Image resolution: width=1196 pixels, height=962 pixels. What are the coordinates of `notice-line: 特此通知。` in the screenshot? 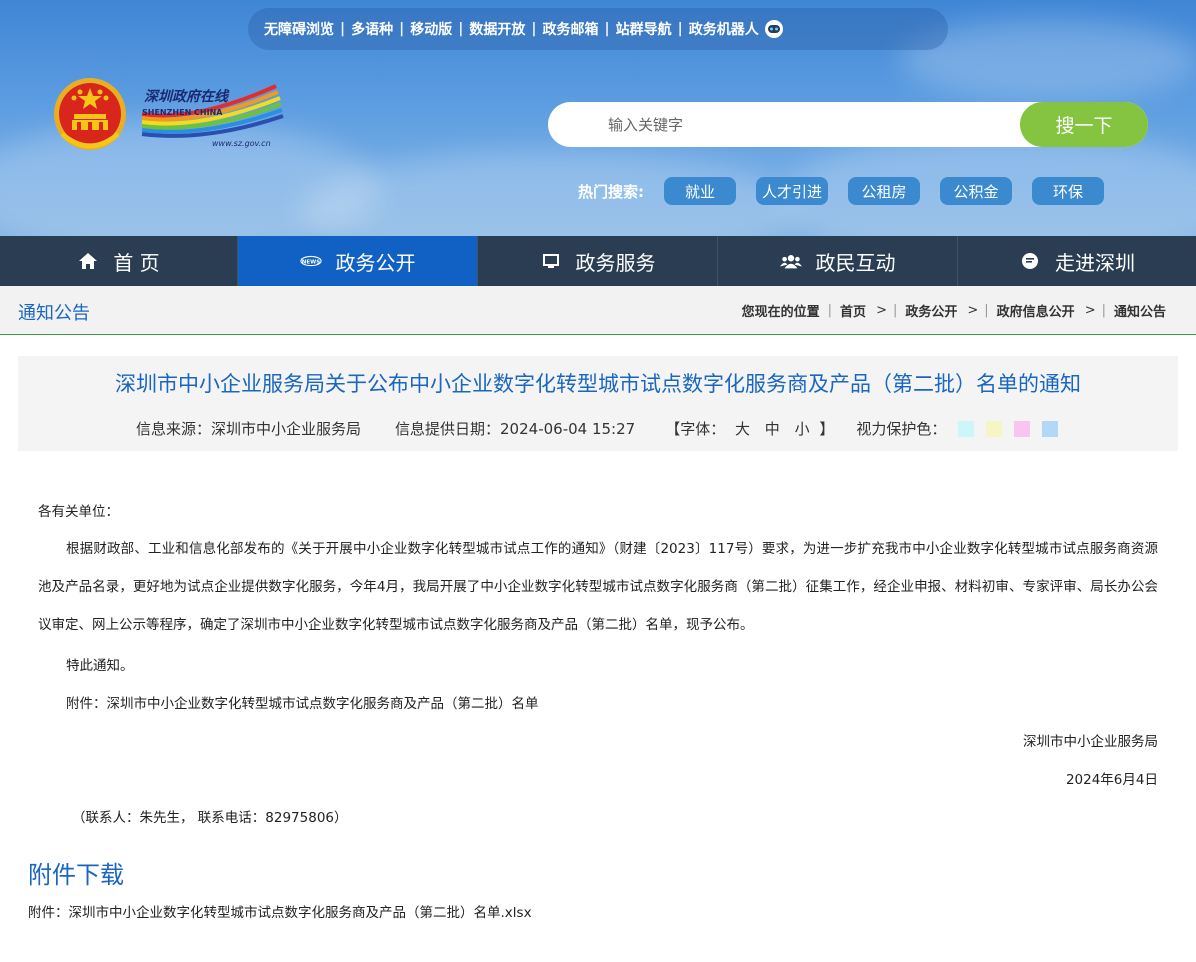 It's located at (100, 666).